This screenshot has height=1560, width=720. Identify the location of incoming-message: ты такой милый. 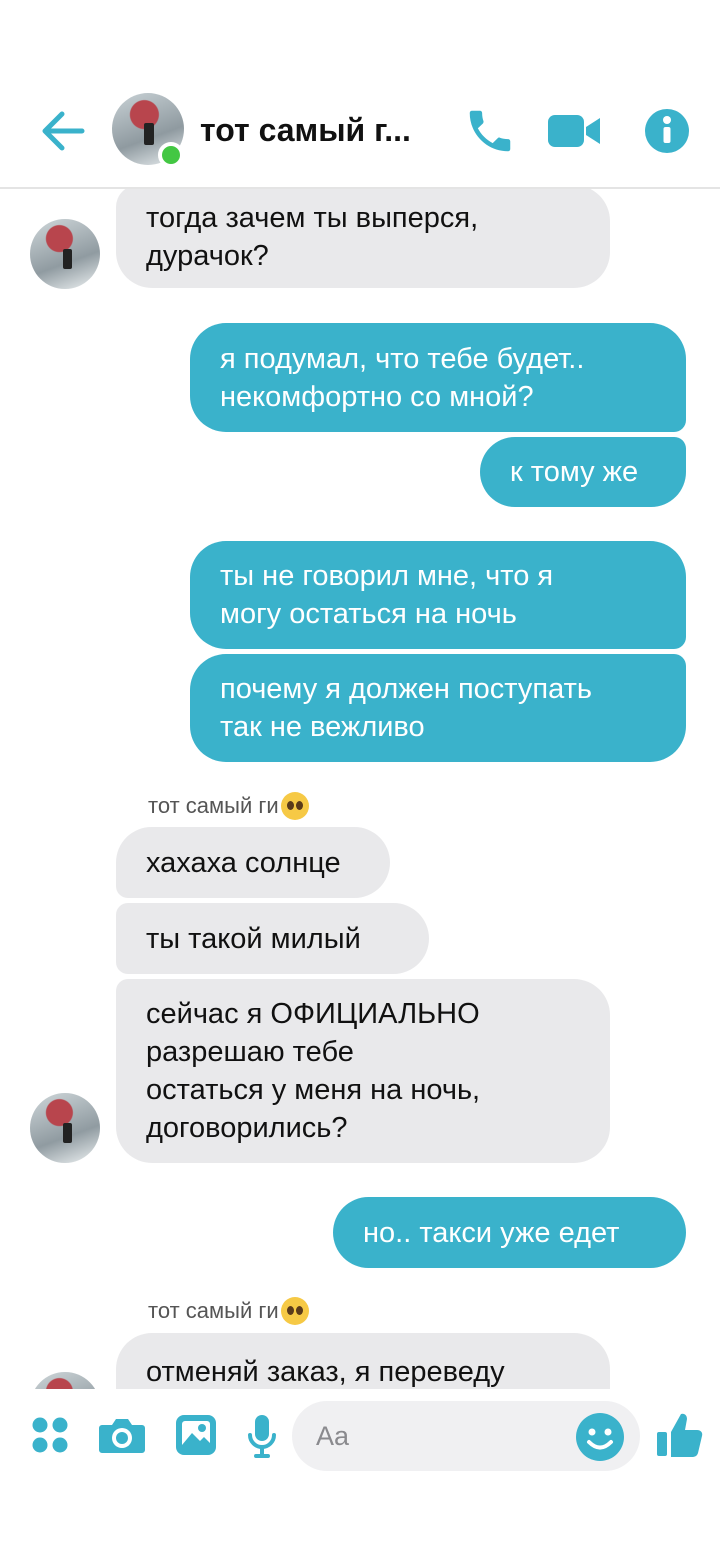
(272, 938).